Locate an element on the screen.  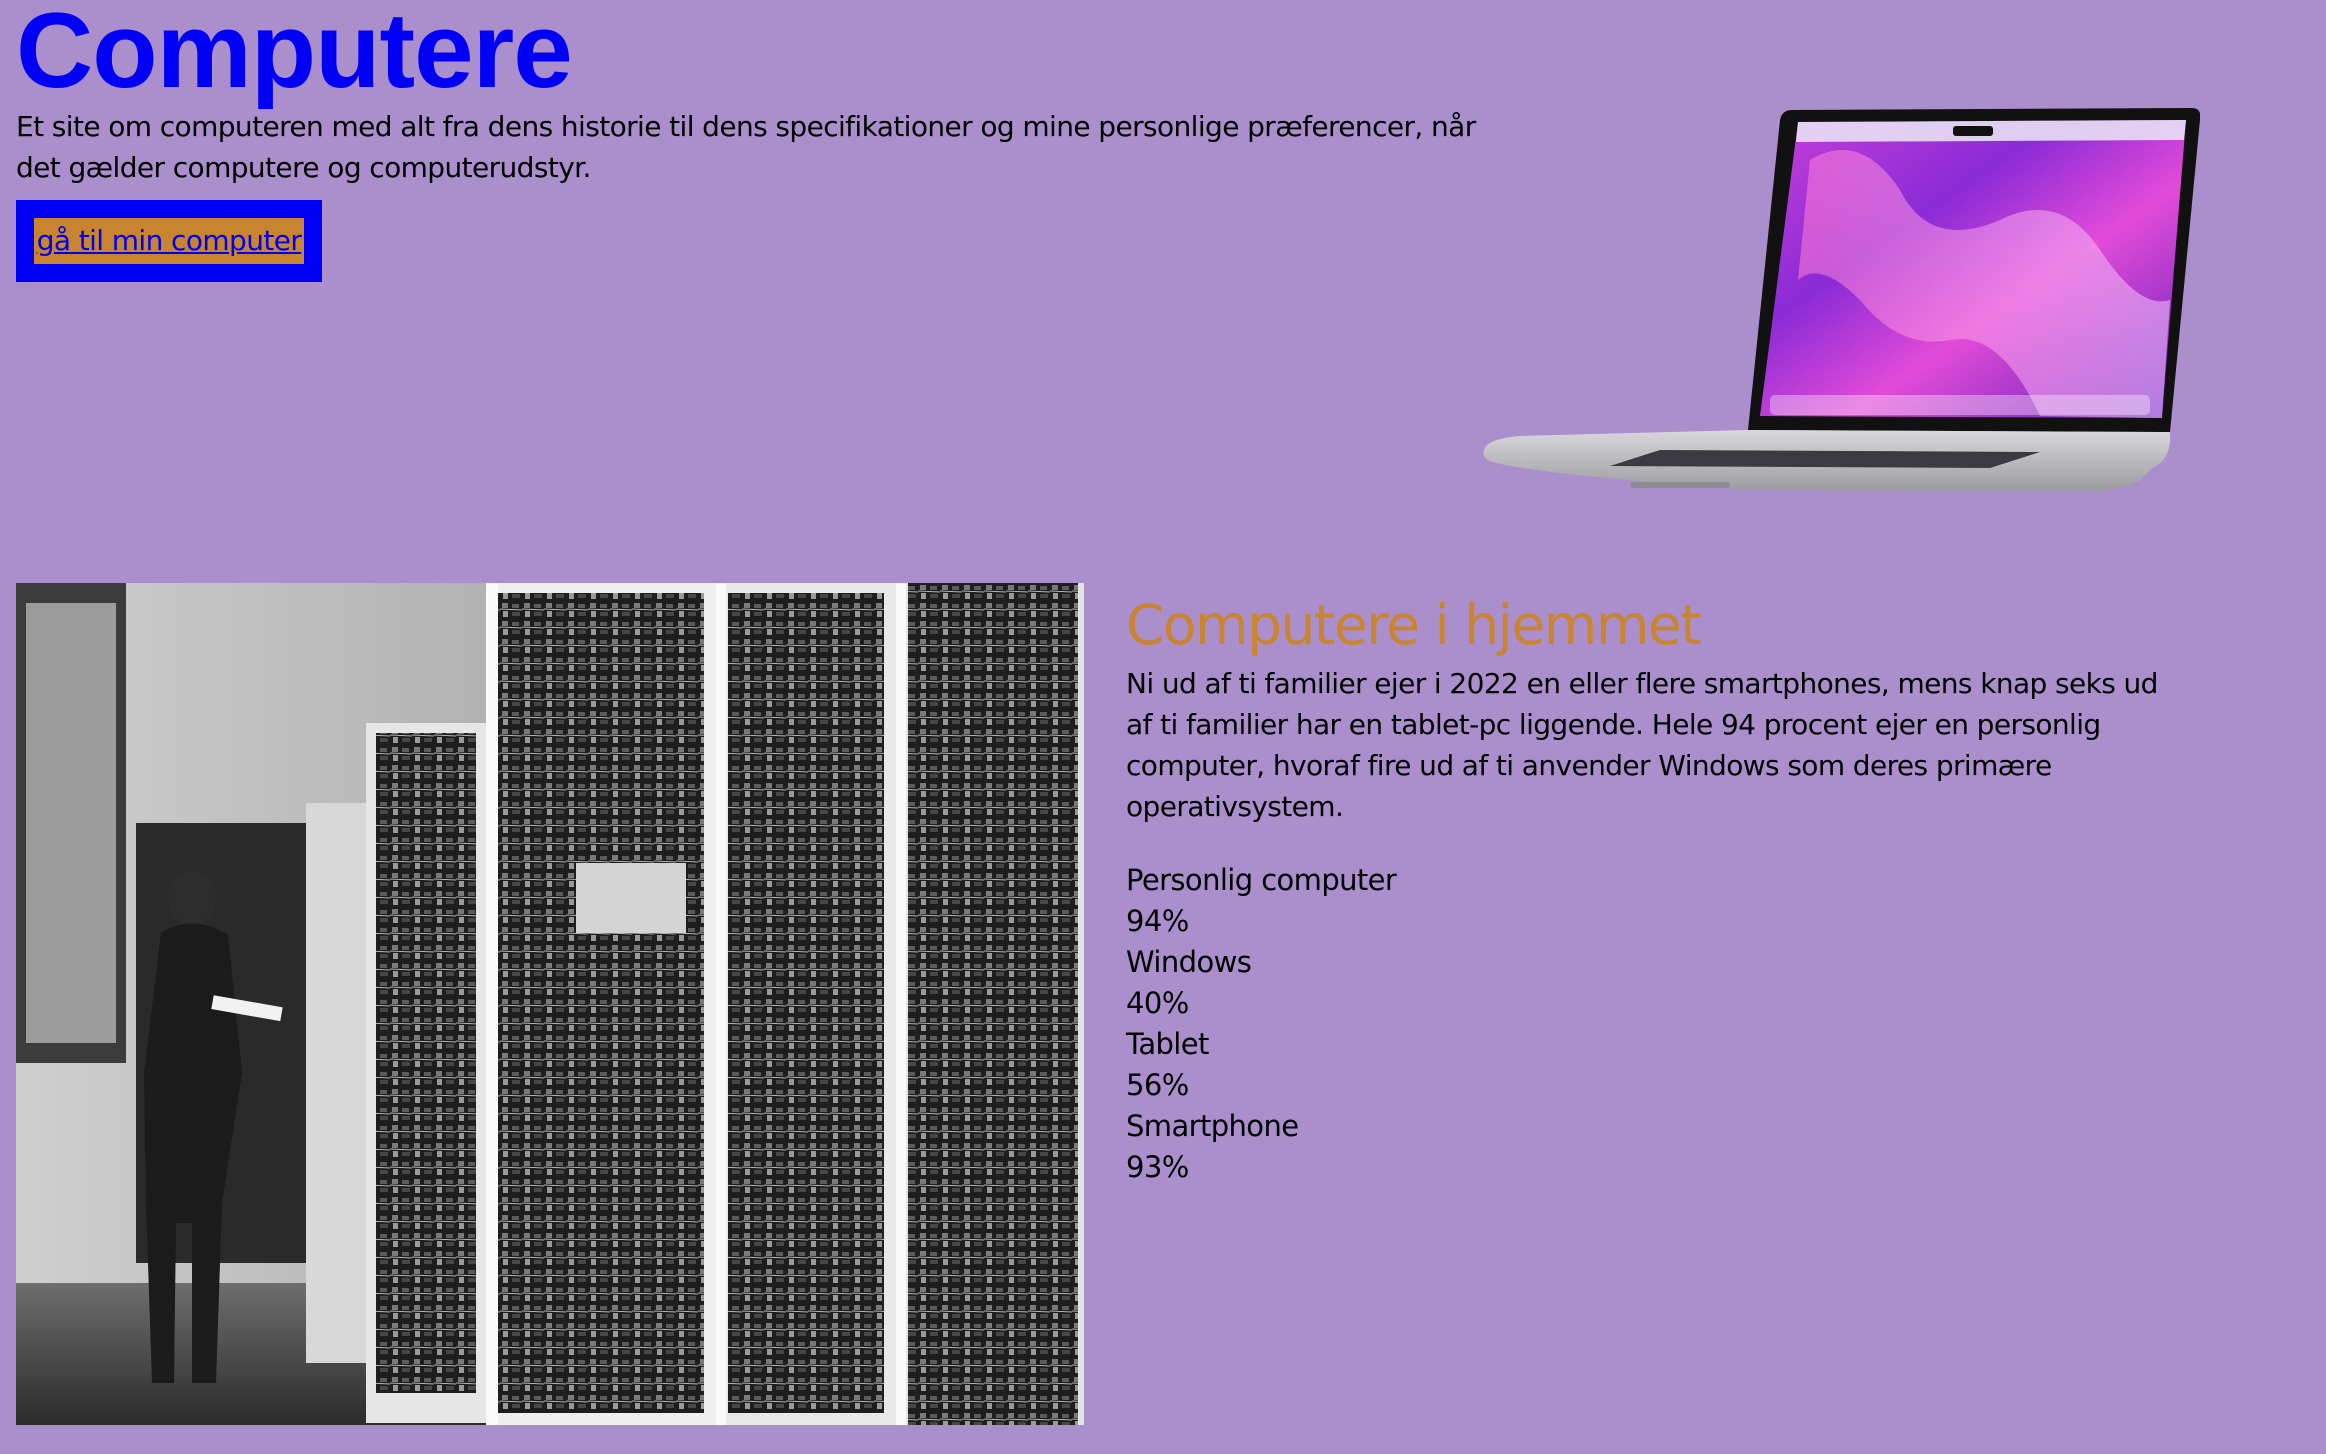
laptop-image is located at coordinates (1841, 300).